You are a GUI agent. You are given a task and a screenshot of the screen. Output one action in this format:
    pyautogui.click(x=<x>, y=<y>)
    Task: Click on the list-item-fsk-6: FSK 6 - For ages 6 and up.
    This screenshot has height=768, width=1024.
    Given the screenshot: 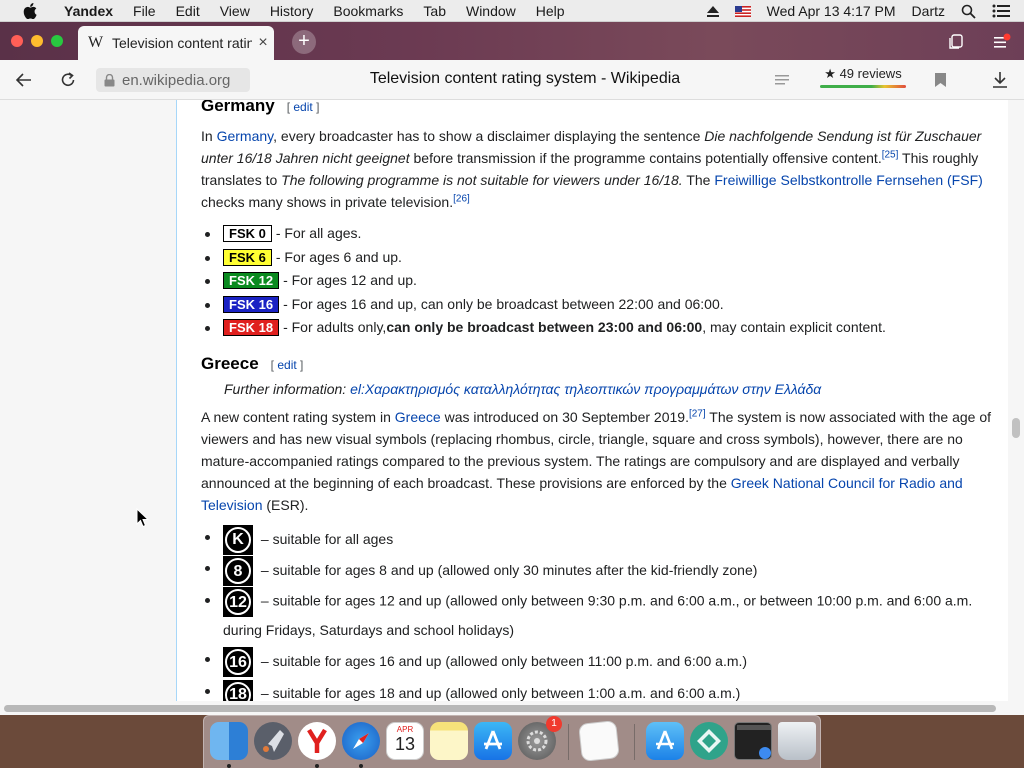 What is the action you would take?
    pyautogui.click(x=596, y=258)
    